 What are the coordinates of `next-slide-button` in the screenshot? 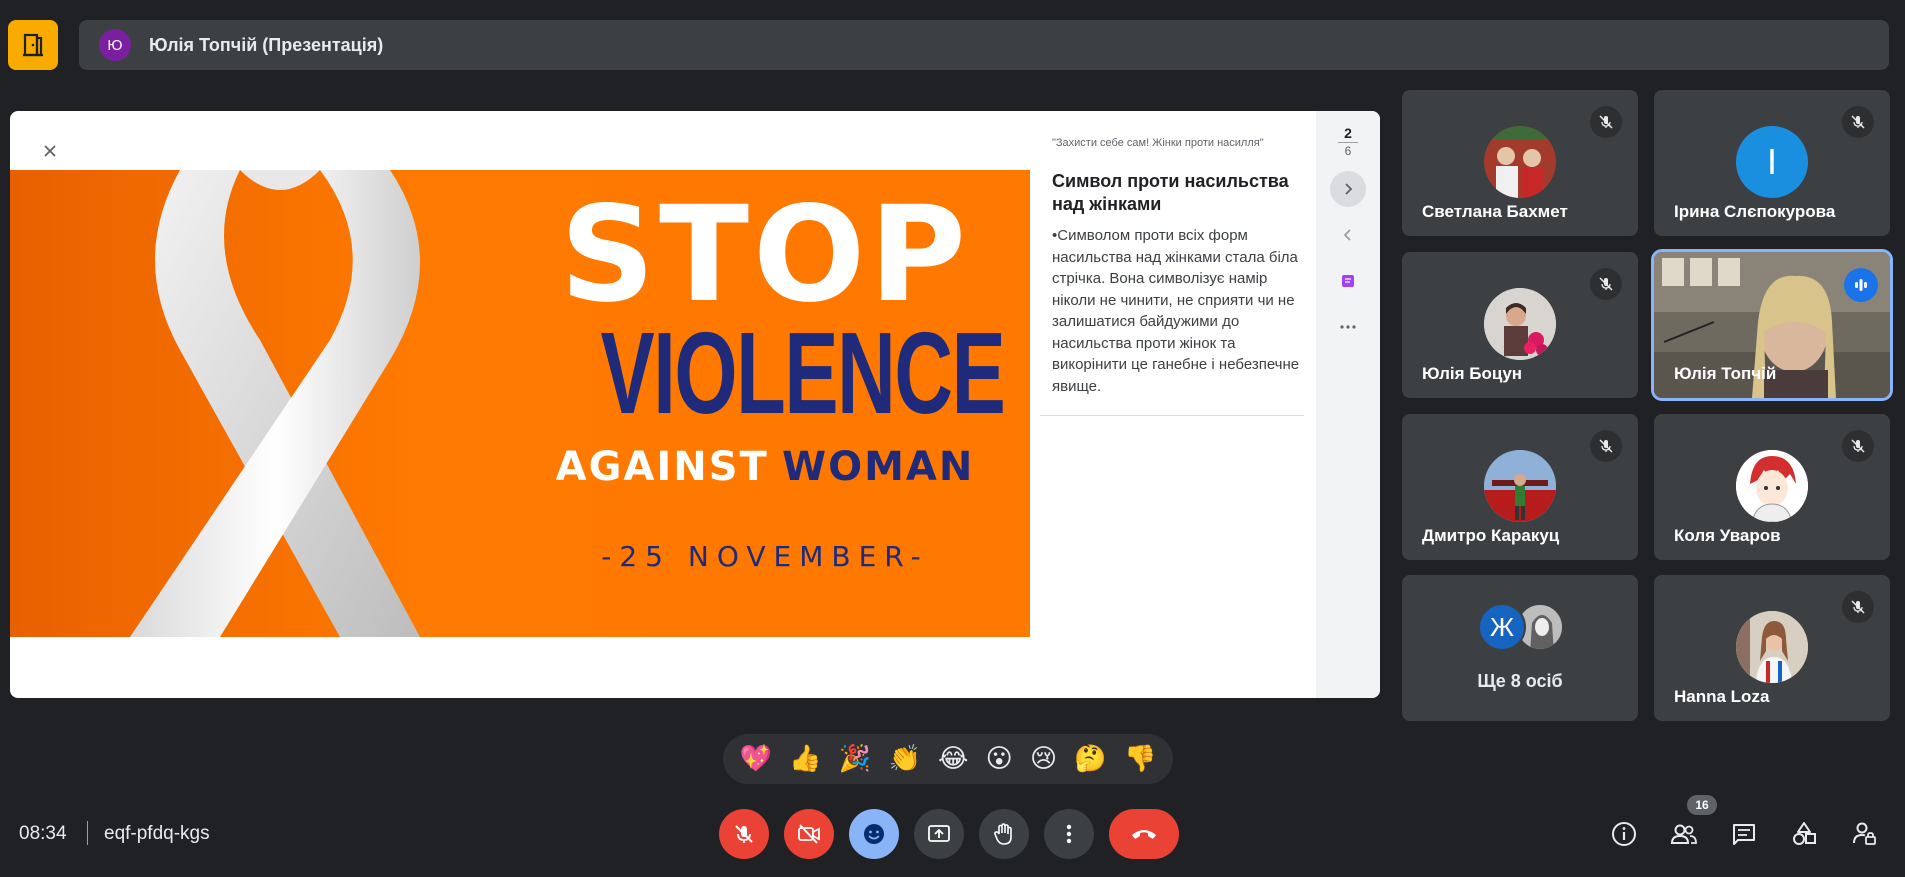 It's located at (1348, 189).